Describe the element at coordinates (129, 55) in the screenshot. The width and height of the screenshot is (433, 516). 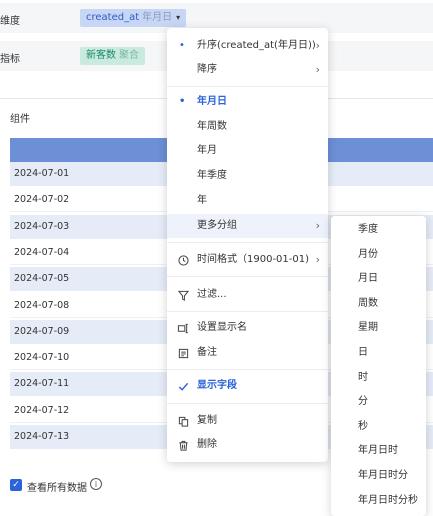
I see `metric-agg: 聚合` at that location.